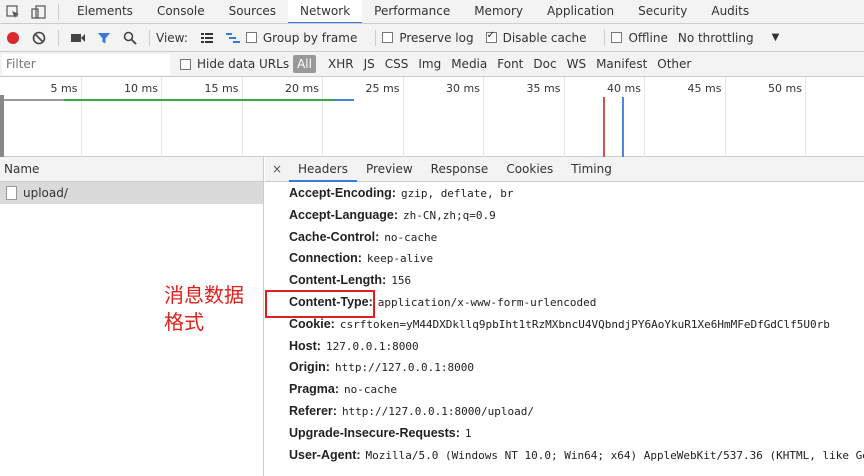 The height and width of the screenshot is (476, 864). Describe the element at coordinates (361, 258) in the screenshot. I see `header-row: Connection: keep-alive` at that location.